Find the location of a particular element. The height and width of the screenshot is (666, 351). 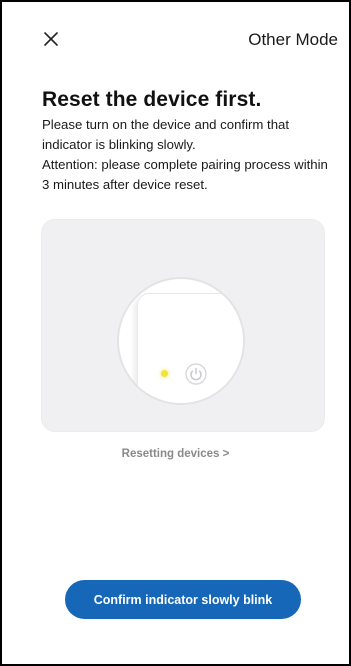

confirm-blink-button: Confirm indicator slowly blink is located at coordinates (183, 599).